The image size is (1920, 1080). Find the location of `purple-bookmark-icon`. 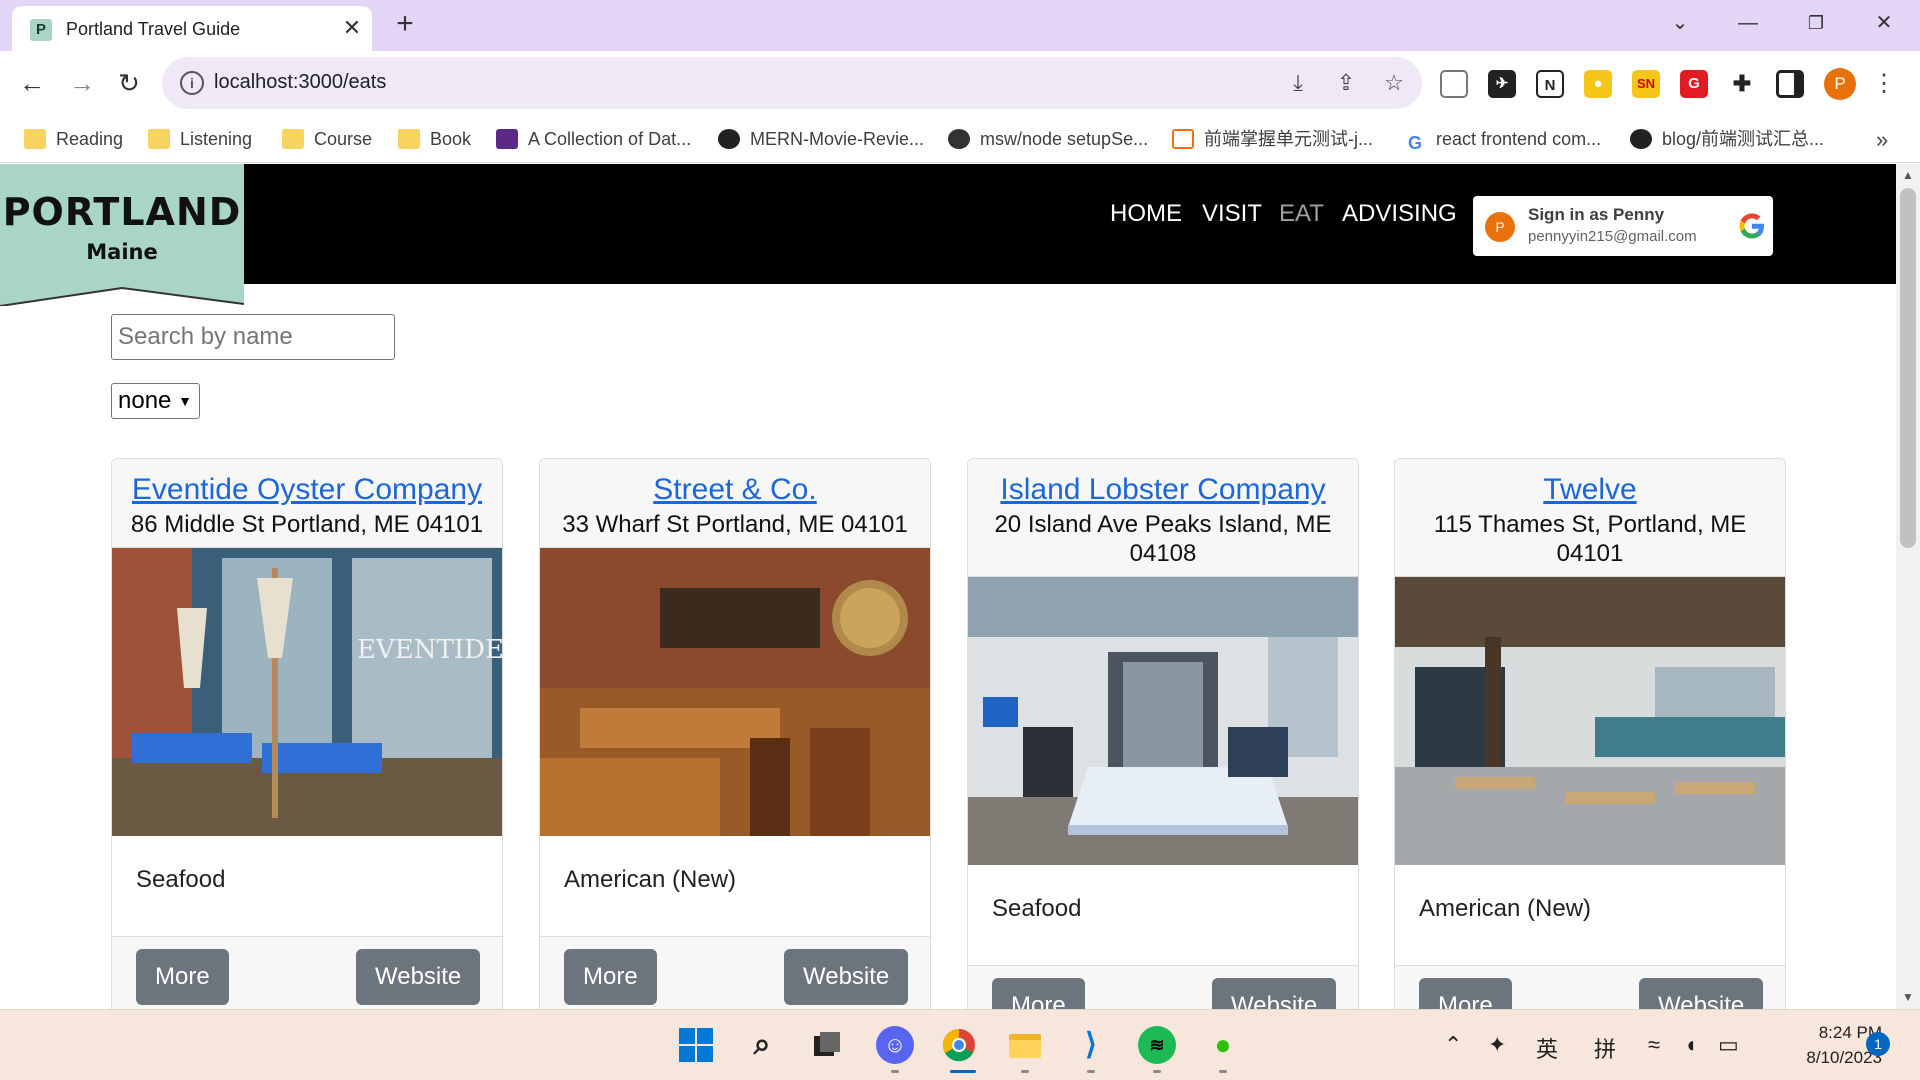

purple-bookmark-icon is located at coordinates (507, 139).